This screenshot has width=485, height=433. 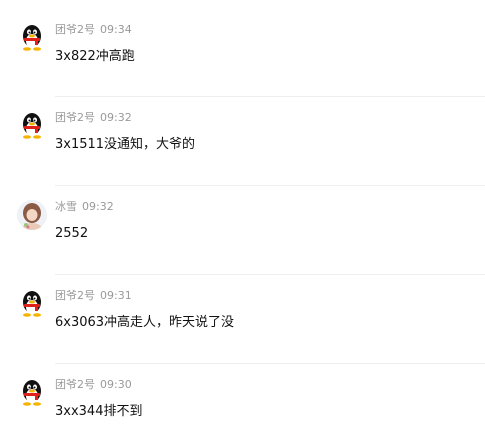 I want to click on photo-avatar, so click(x=32, y=215).